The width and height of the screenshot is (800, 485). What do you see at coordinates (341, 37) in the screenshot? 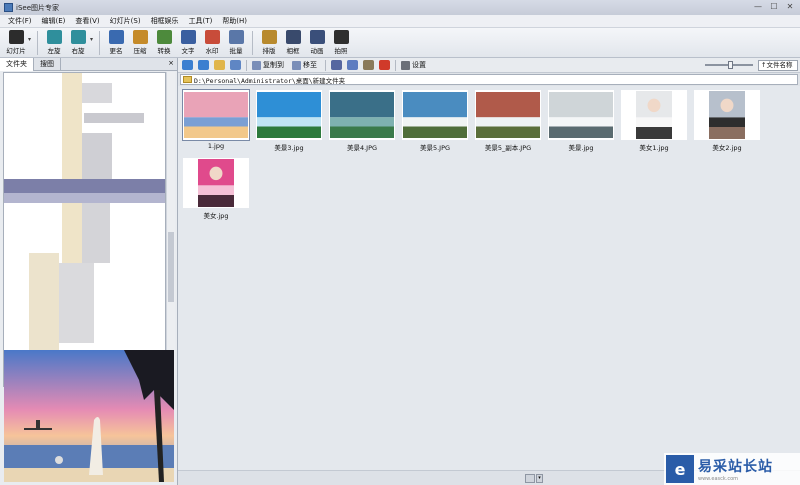
I see `camera-icon` at bounding box center [341, 37].